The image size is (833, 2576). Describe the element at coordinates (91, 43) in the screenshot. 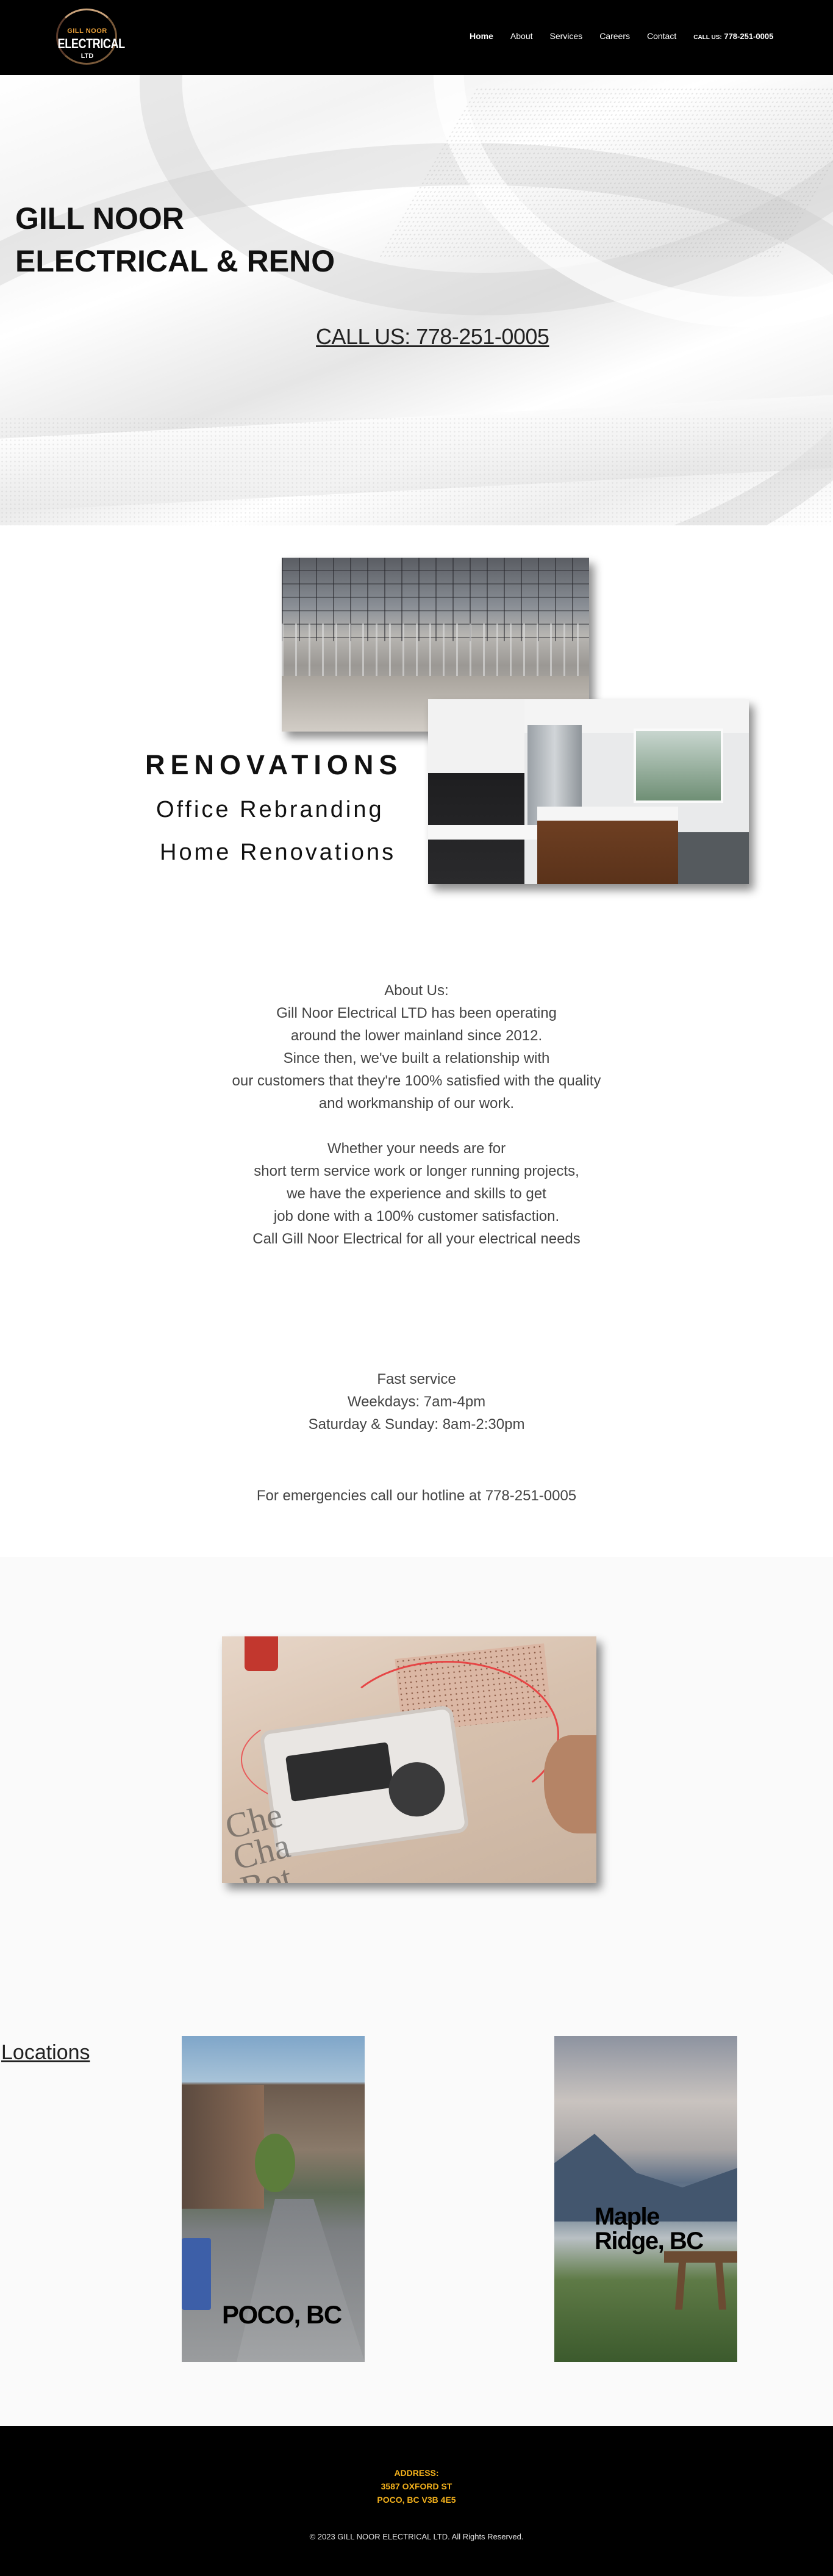

I see `logo-text-main: ELECTRICAL` at that location.